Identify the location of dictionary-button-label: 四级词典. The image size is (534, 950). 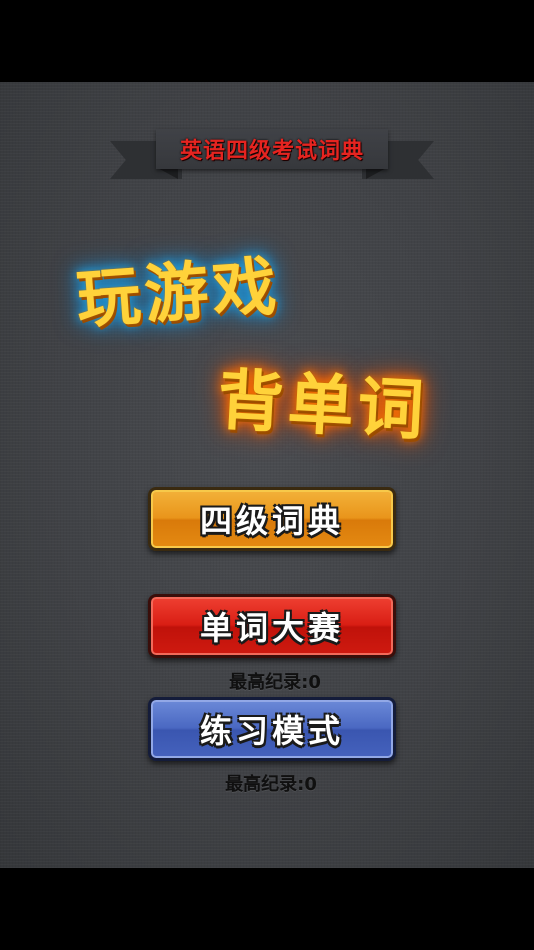
(271, 521).